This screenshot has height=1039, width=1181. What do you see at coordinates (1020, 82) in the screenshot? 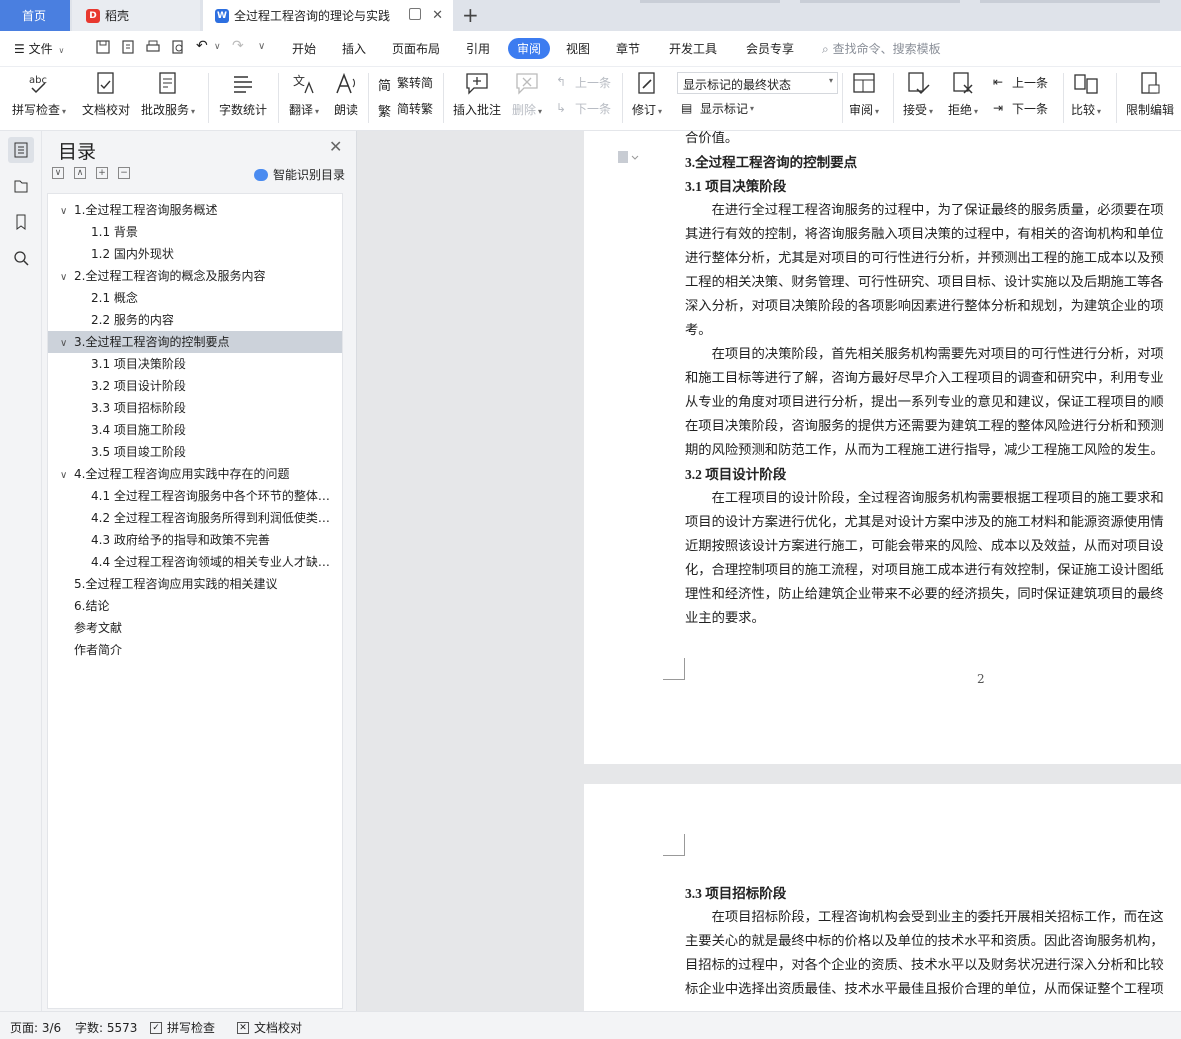
I see `prev-change-button: ⇤ 上一条` at bounding box center [1020, 82].